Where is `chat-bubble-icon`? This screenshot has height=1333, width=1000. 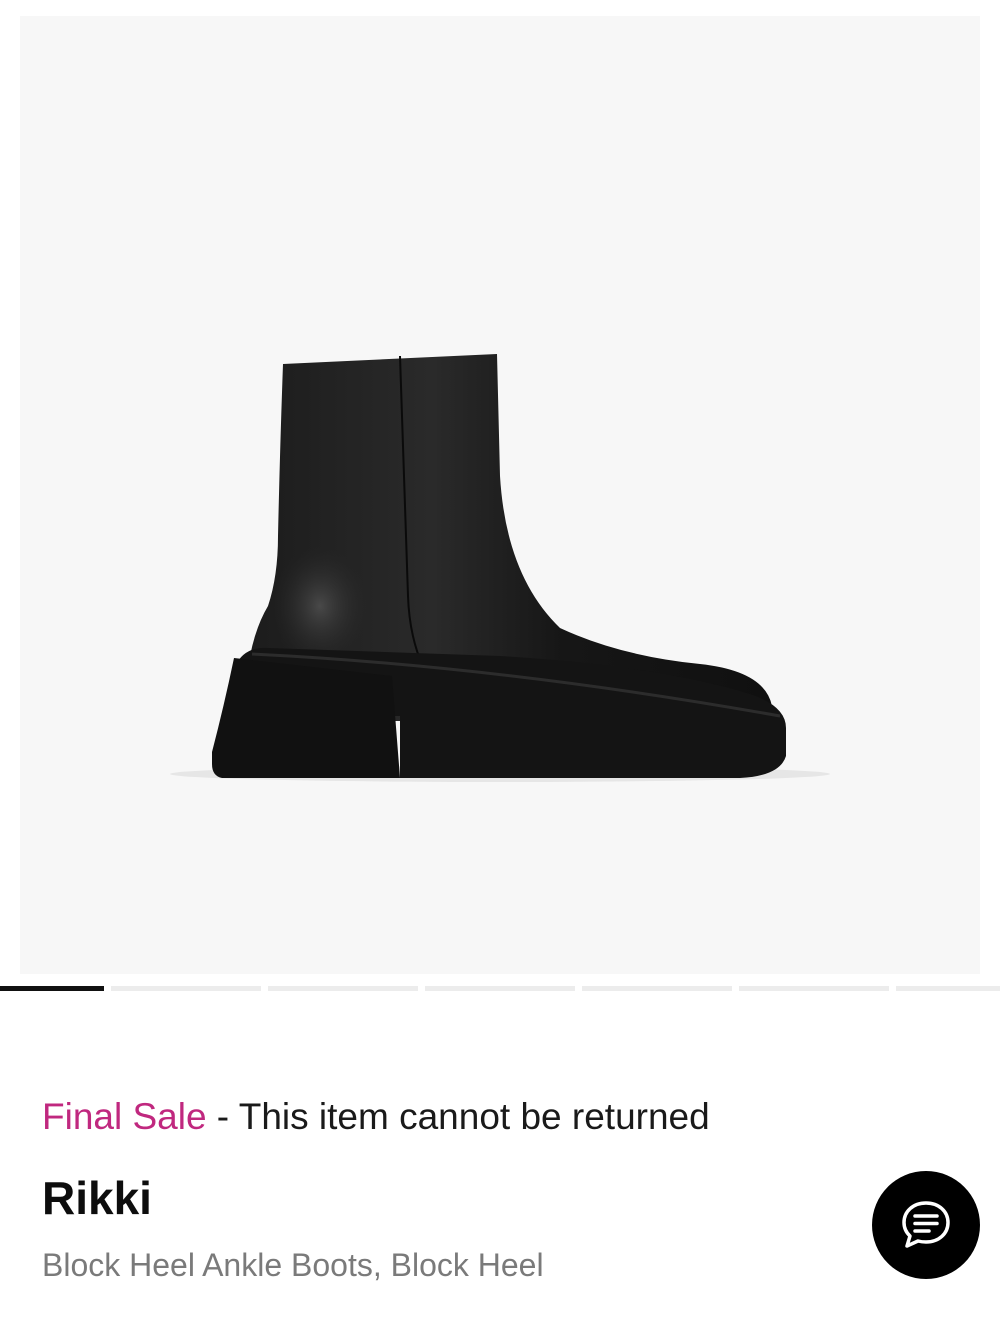
chat-bubble-icon is located at coordinates (926, 1224).